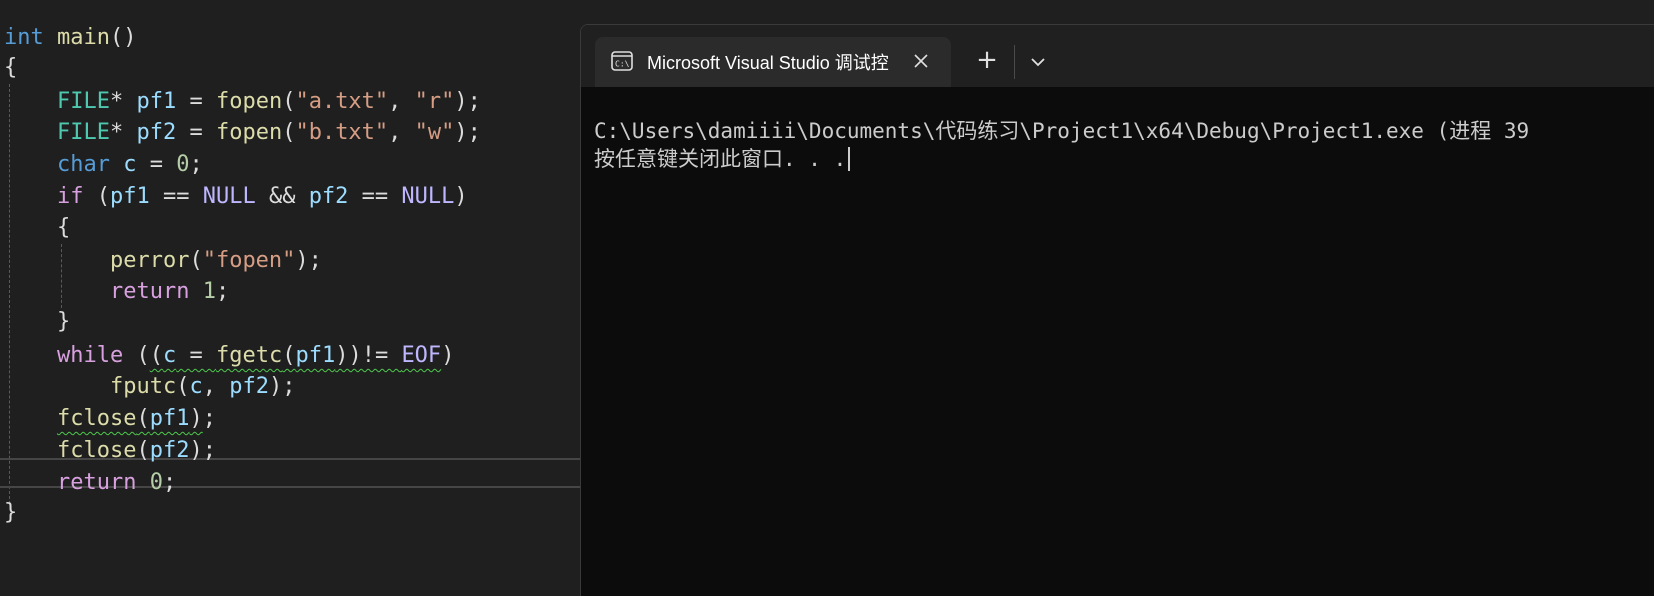  Describe the element at coordinates (282, 196) in the screenshot. I see `code-token: &&` at that location.